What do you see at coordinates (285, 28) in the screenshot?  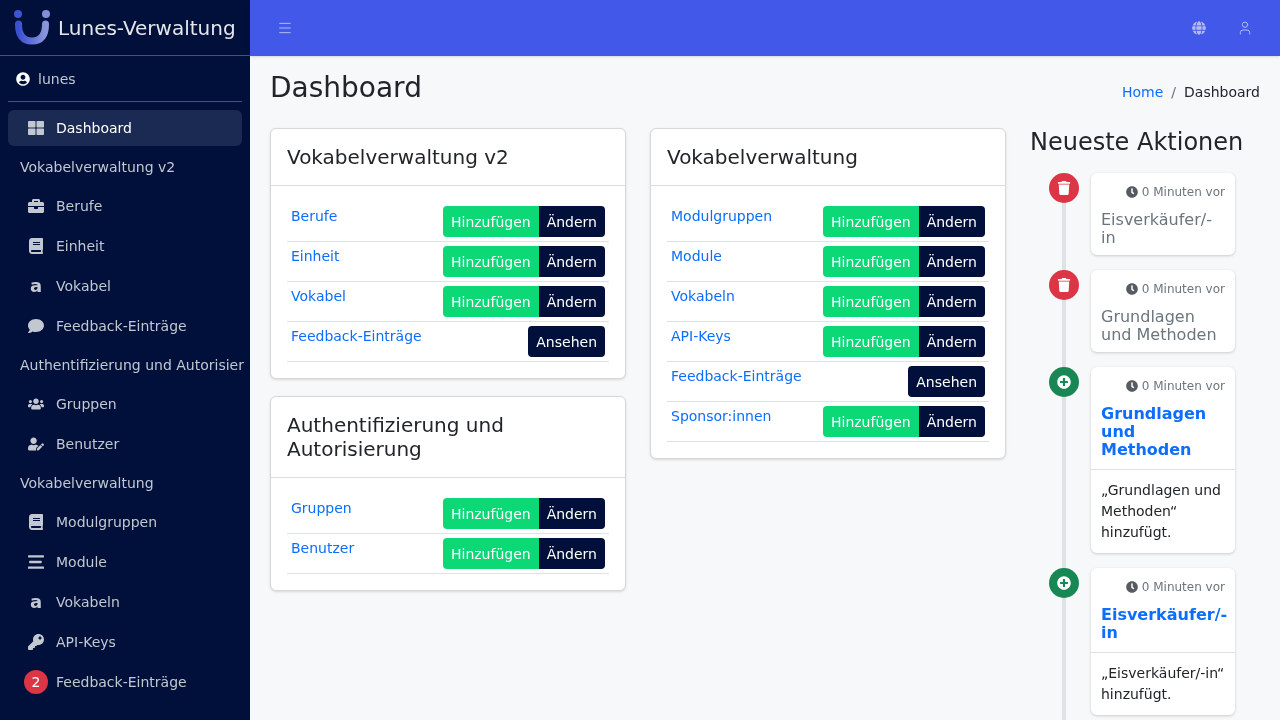 I see `menu-icon` at bounding box center [285, 28].